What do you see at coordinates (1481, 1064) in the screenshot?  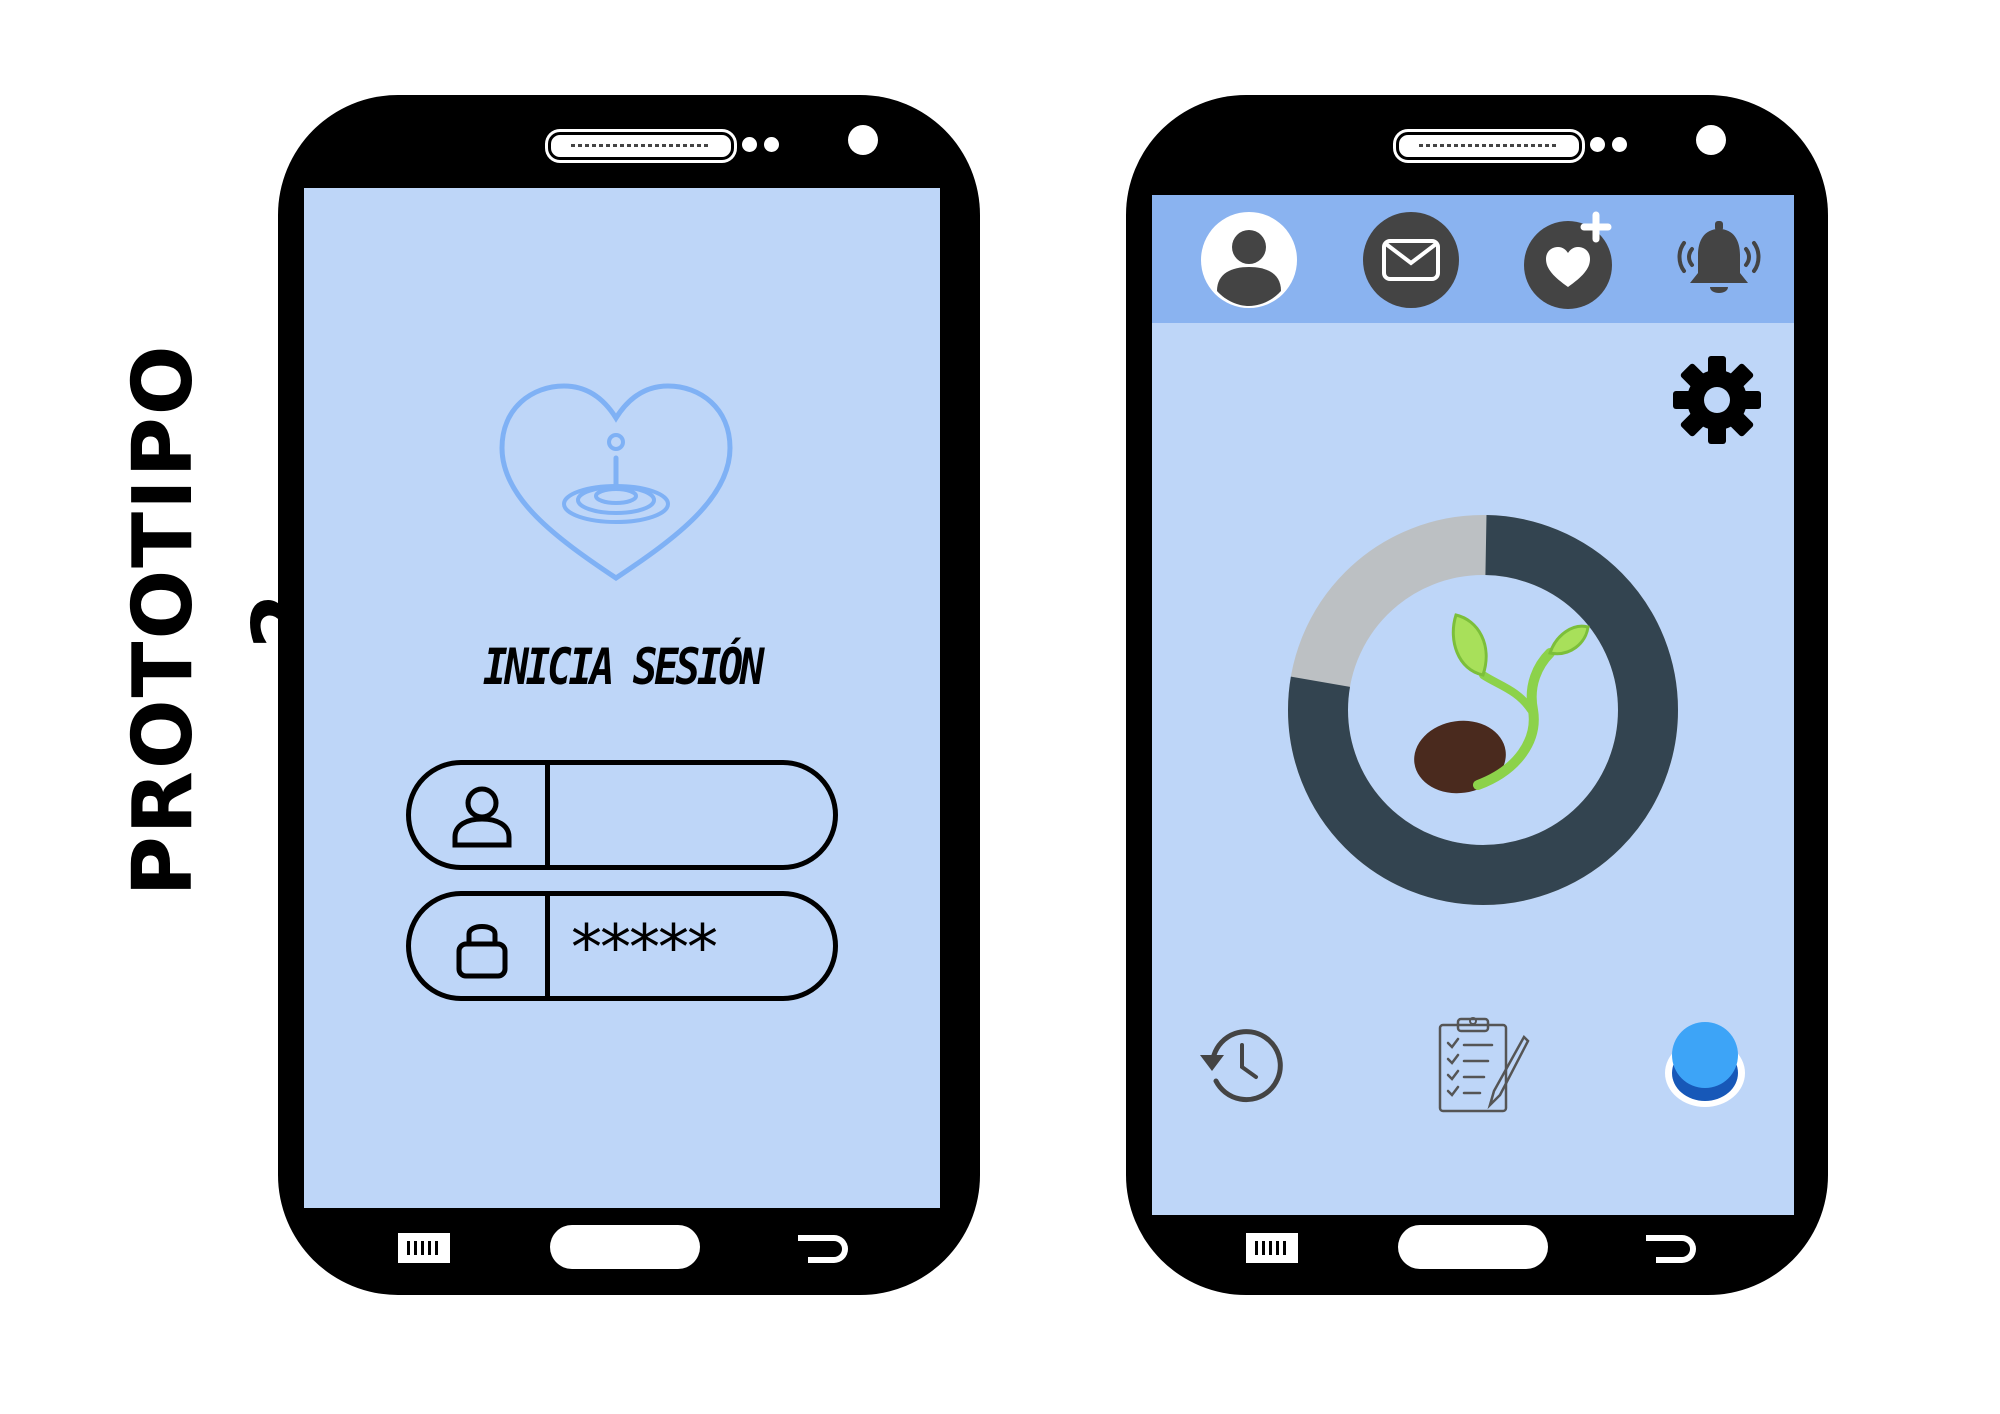 I see `clipboard-checklist-icon` at bounding box center [1481, 1064].